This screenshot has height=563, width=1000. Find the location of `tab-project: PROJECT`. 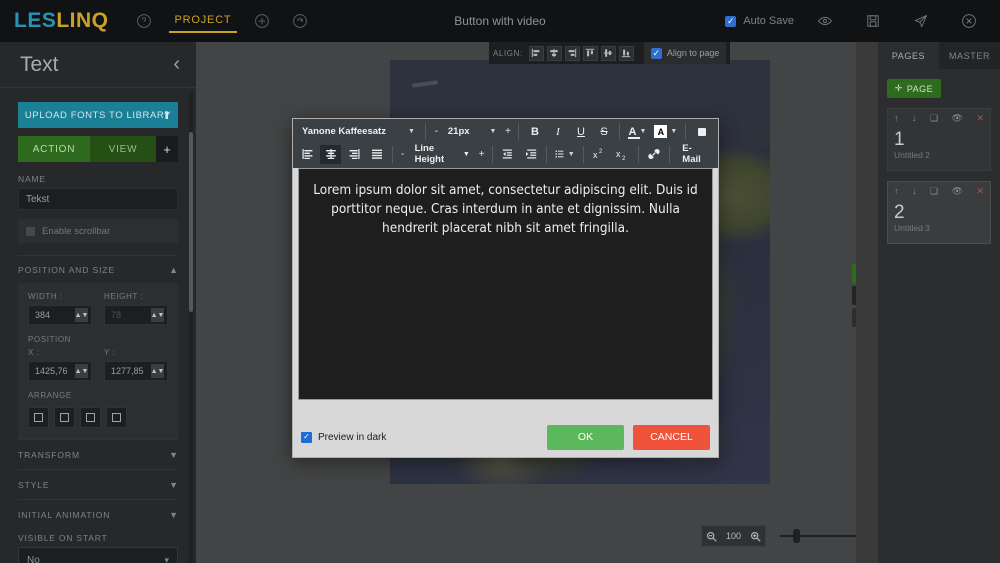

tab-project: PROJECT is located at coordinates (203, 21).